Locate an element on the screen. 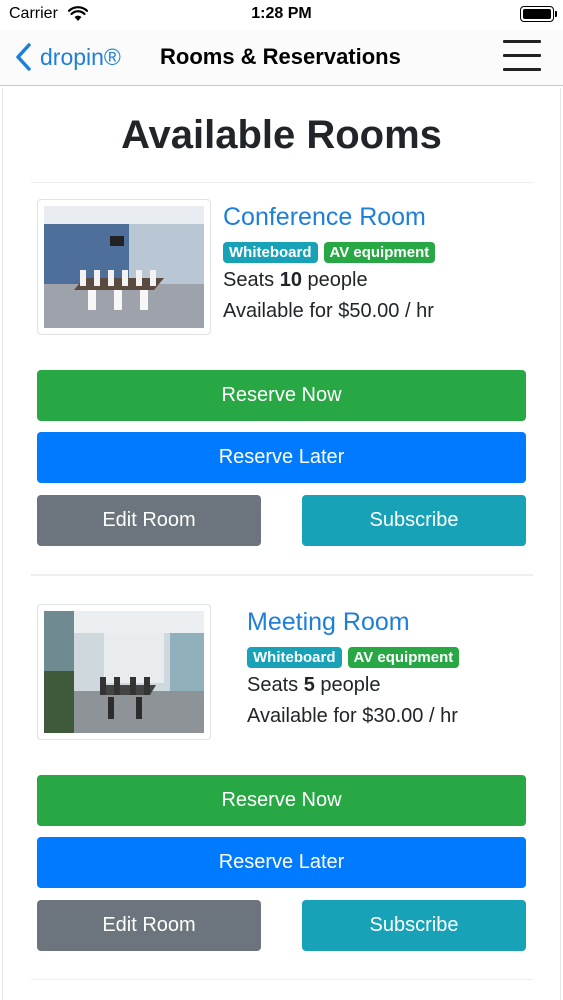 The height and width of the screenshot is (1000, 563). chevron-left-icon is located at coordinates (23, 57).